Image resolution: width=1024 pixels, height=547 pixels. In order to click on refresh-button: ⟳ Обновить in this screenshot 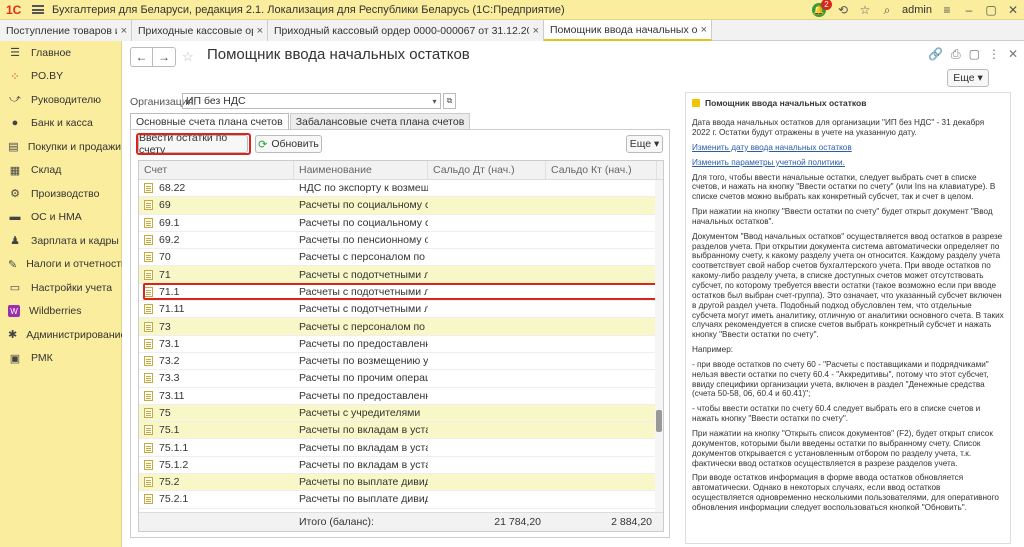, I will do `click(288, 144)`.